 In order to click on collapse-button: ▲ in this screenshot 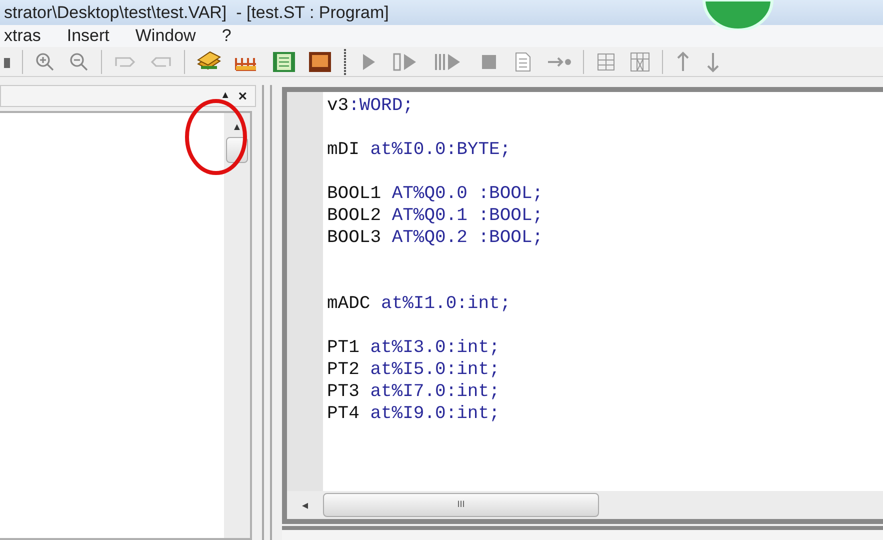, I will do `click(225, 96)`.